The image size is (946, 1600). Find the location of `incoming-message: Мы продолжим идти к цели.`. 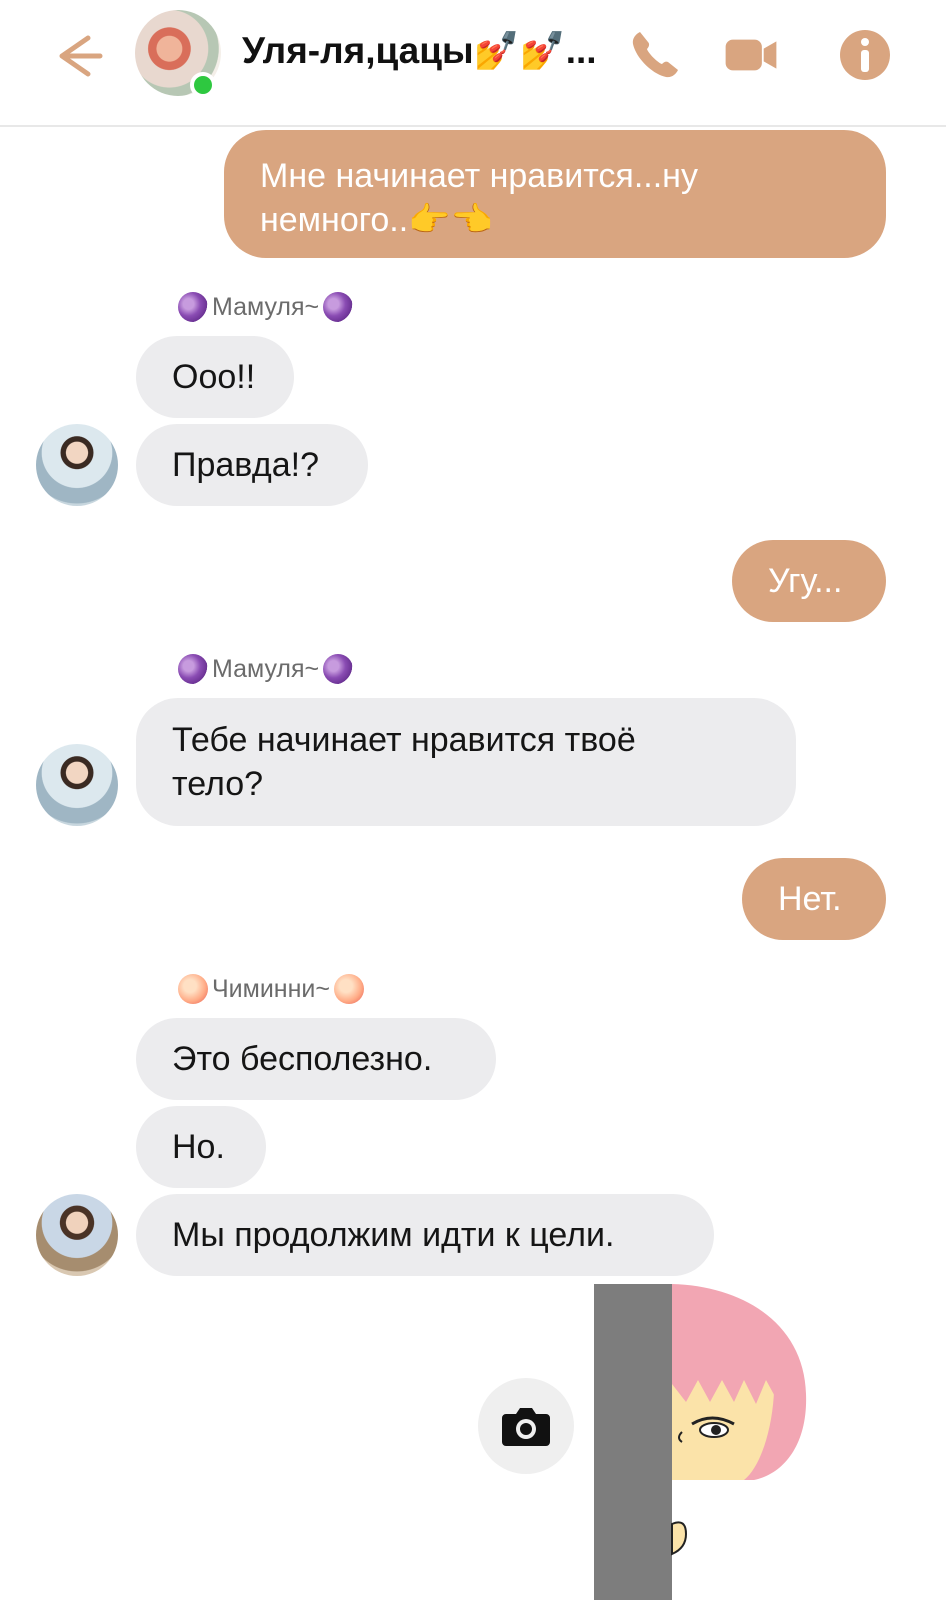

incoming-message: Мы продолжим идти к цели. is located at coordinates (425, 1235).